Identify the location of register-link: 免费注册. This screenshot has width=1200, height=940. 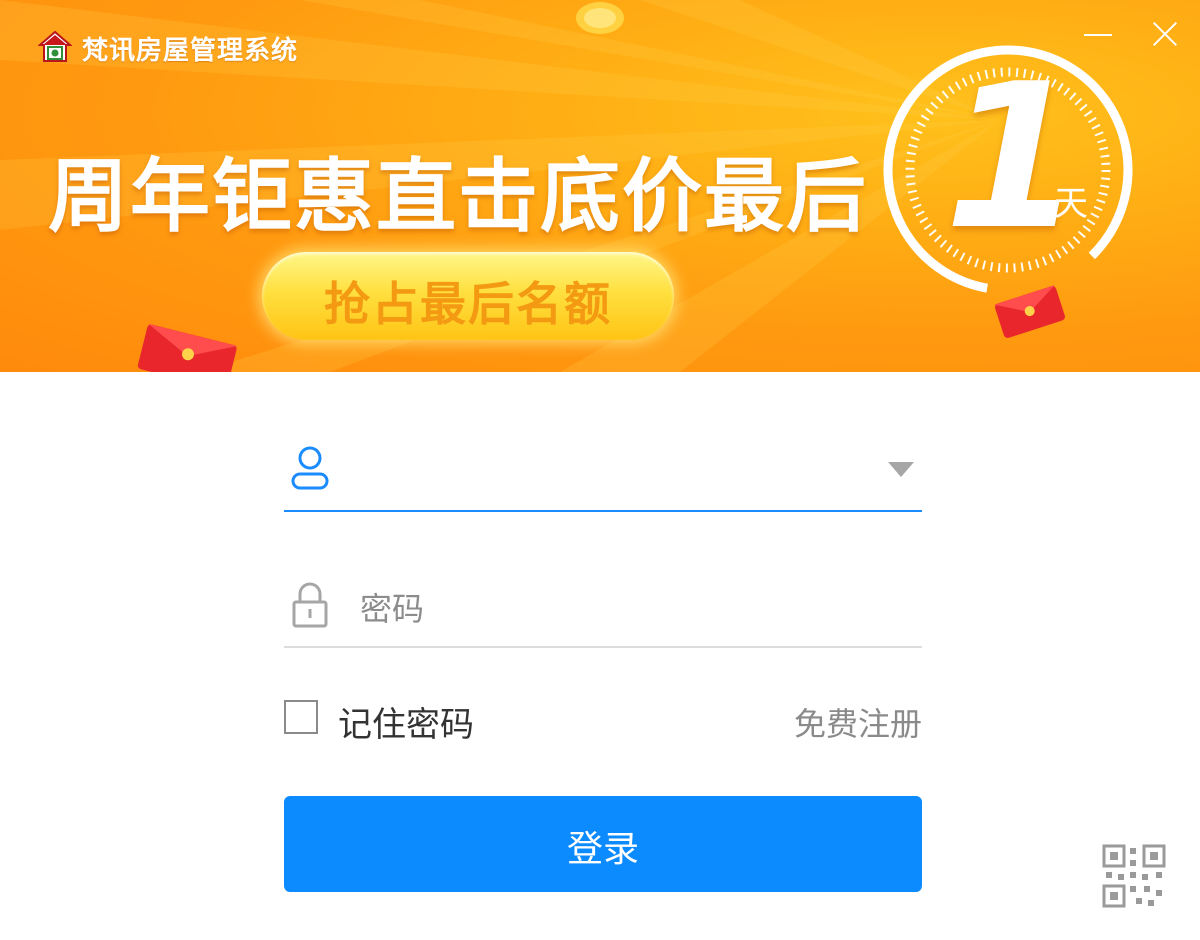
(858, 722).